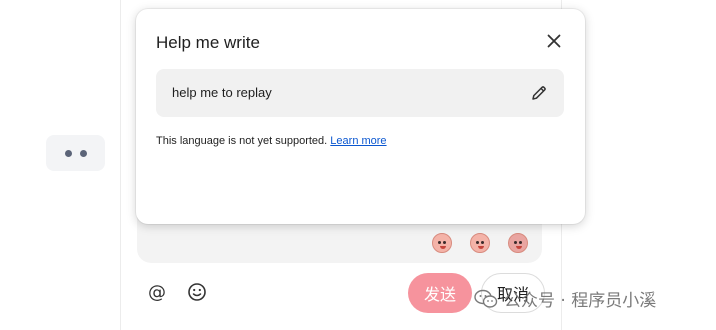 Image resolution: width=716 pixels, height=330 pixels. What do you see at coordinates (580, 301) in the screenshot?
I see `watermark-text: 公众号 · 程序员小溪` at bounding box center [580, 301].